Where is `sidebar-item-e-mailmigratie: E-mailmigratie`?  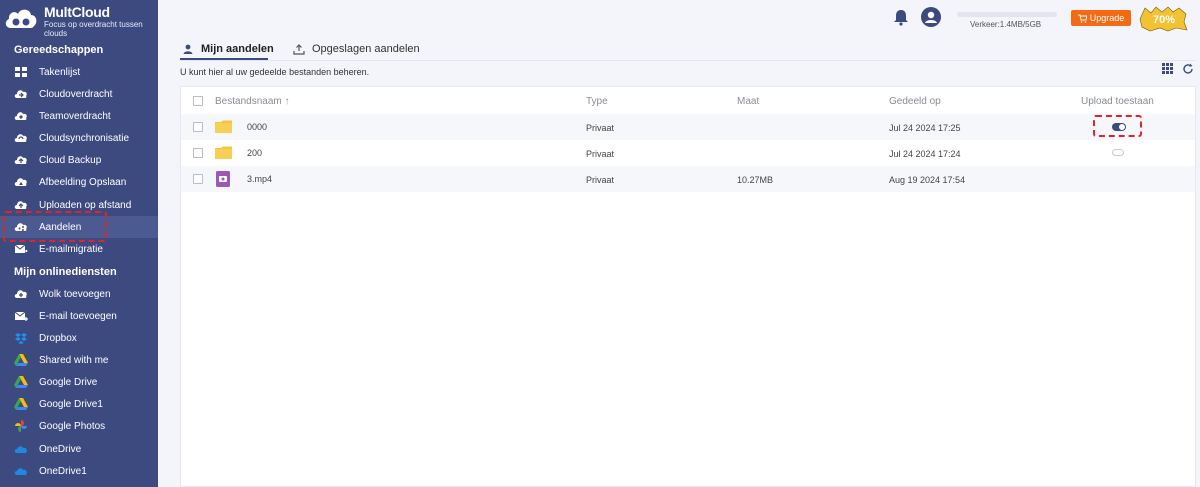 sidebar-item-e-mailmigratie: E-mailmigratie is located at coordinates (79, 249).